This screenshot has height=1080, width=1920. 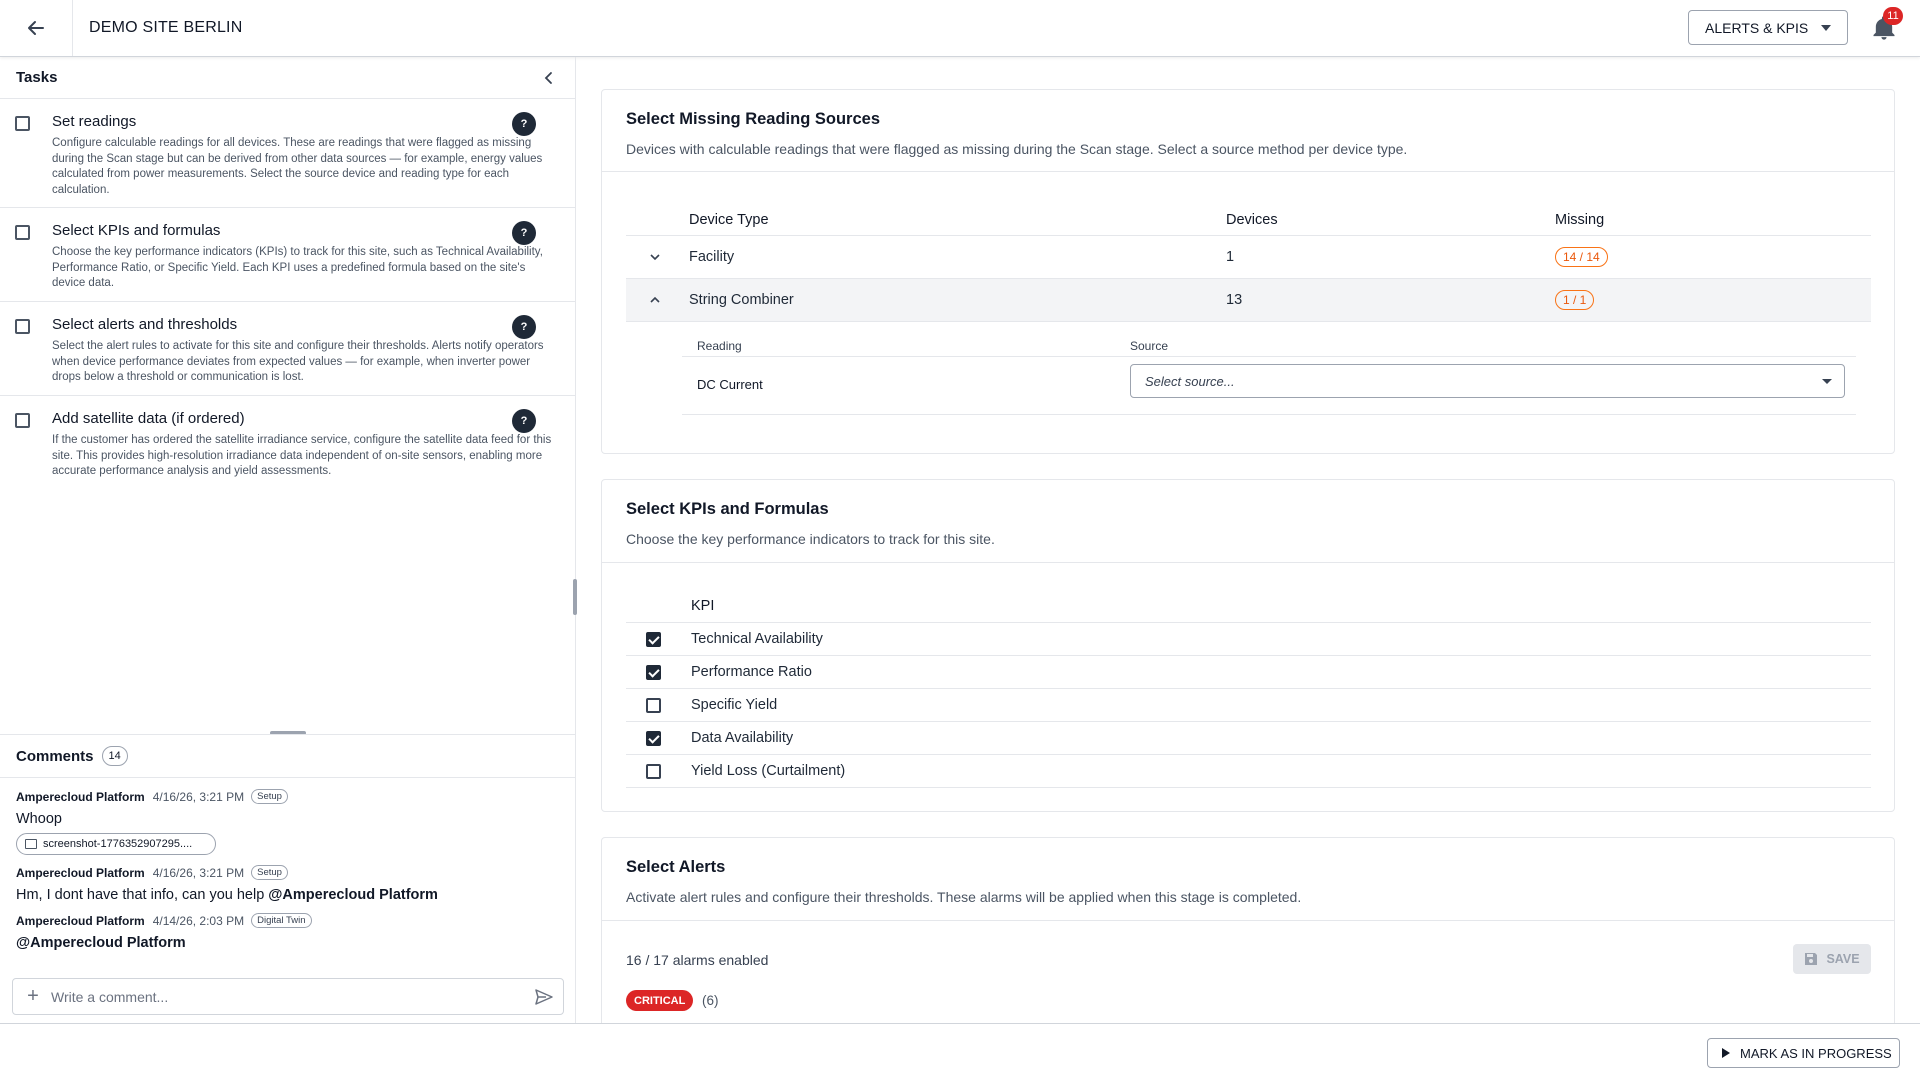 What do you see at coordinates (1581, 257) in the screenshot?
I see `missing-badge: 14 / 14` at bounding box center [1581, 257].